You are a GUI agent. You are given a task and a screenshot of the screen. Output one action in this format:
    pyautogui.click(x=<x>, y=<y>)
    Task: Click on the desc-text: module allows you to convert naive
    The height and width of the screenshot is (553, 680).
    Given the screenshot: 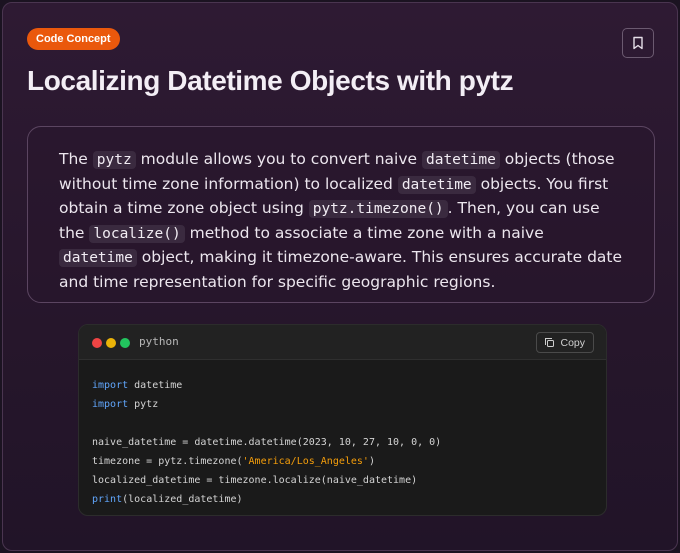 What is the action you would take?
    pyautogui.click(x=278, y=159)
    